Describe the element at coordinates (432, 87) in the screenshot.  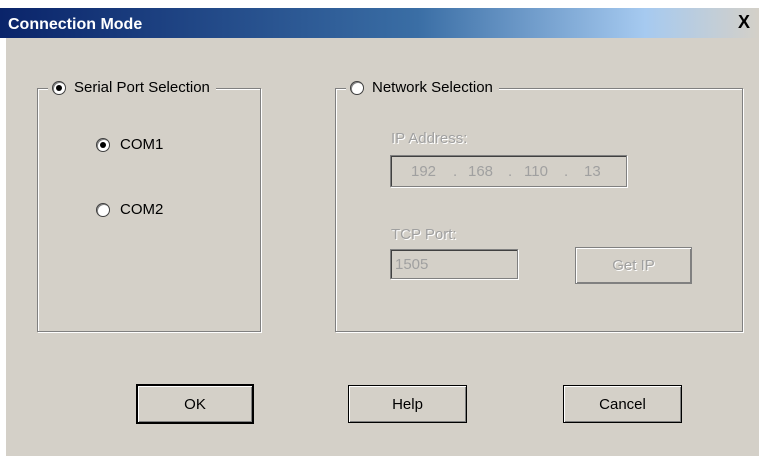
I see `network-legend-label: Network Selection` at that location.